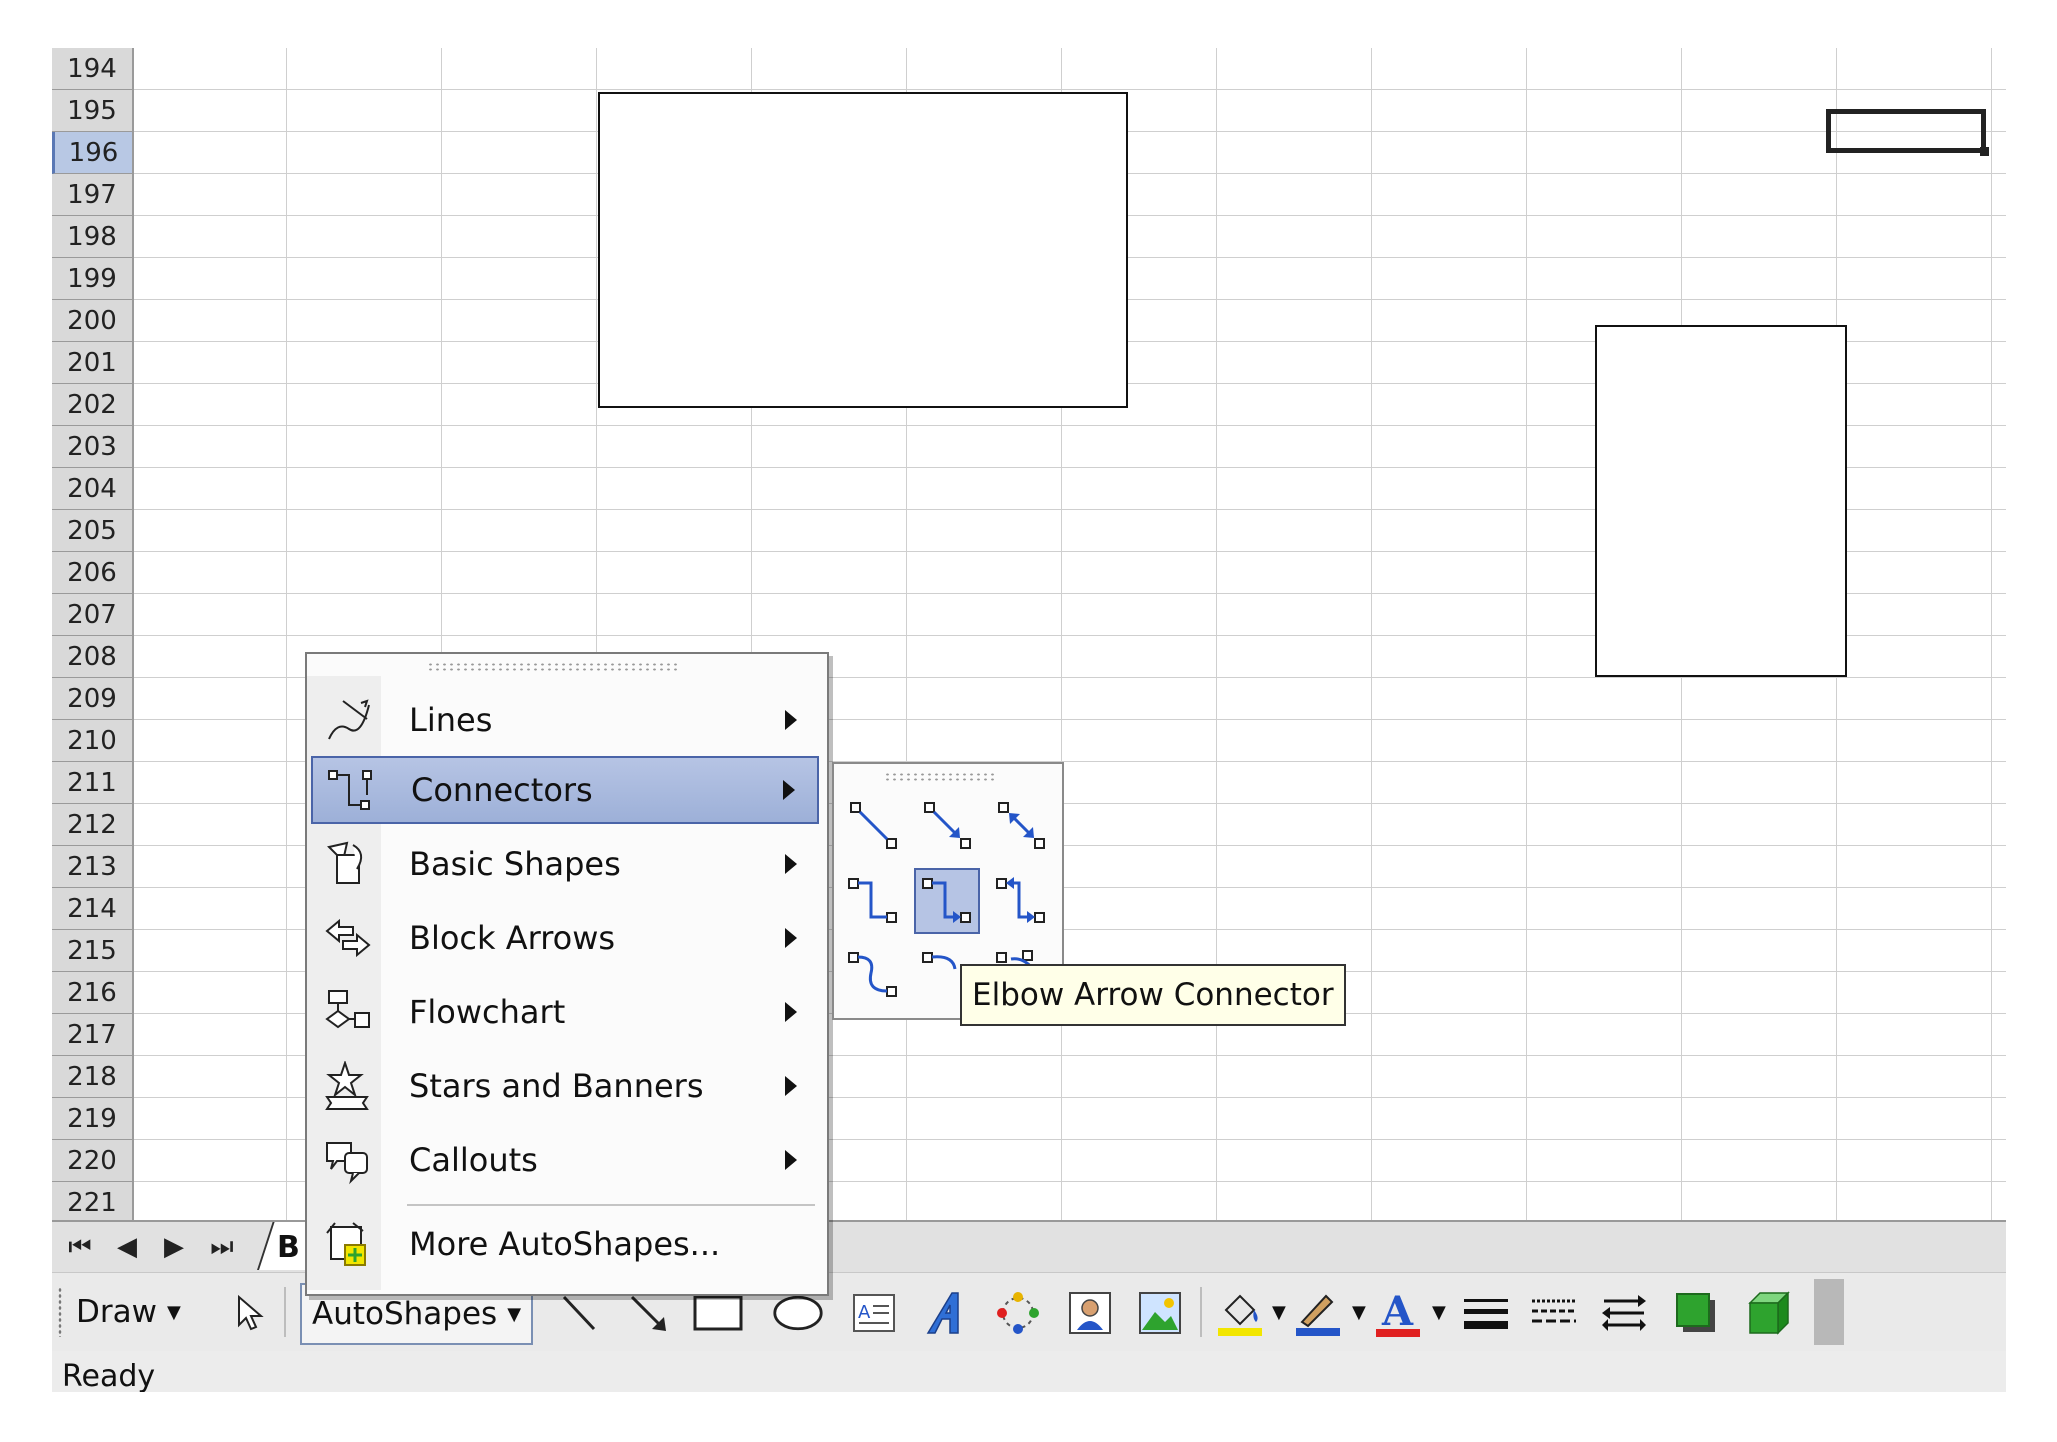 The width and height of the screenshot is (2057, 1442). What do you see at coordinates (92, 951) in the screenshot?
I see `row-header: 215` at bounding box center [92, 951].